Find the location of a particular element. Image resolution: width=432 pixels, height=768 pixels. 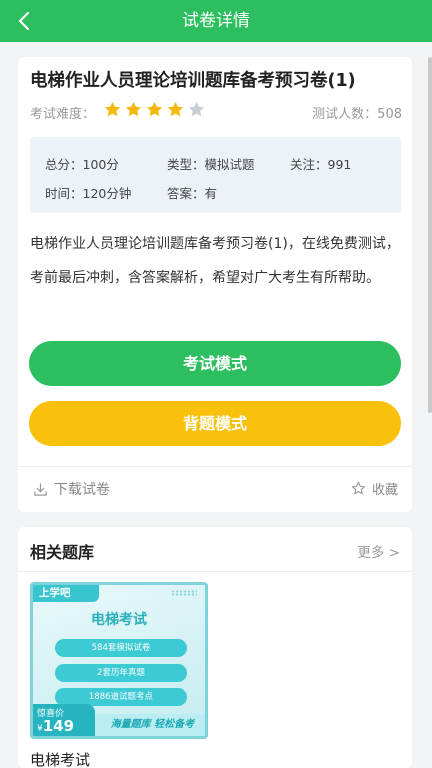

difficulty-rating is located at coordinates (154, 109).